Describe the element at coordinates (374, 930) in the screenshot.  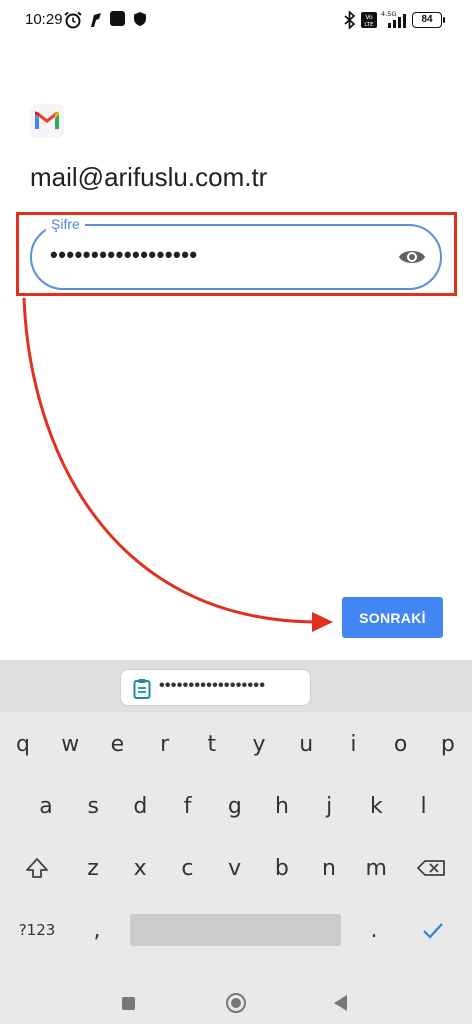
I see `period-key: .` at that location.